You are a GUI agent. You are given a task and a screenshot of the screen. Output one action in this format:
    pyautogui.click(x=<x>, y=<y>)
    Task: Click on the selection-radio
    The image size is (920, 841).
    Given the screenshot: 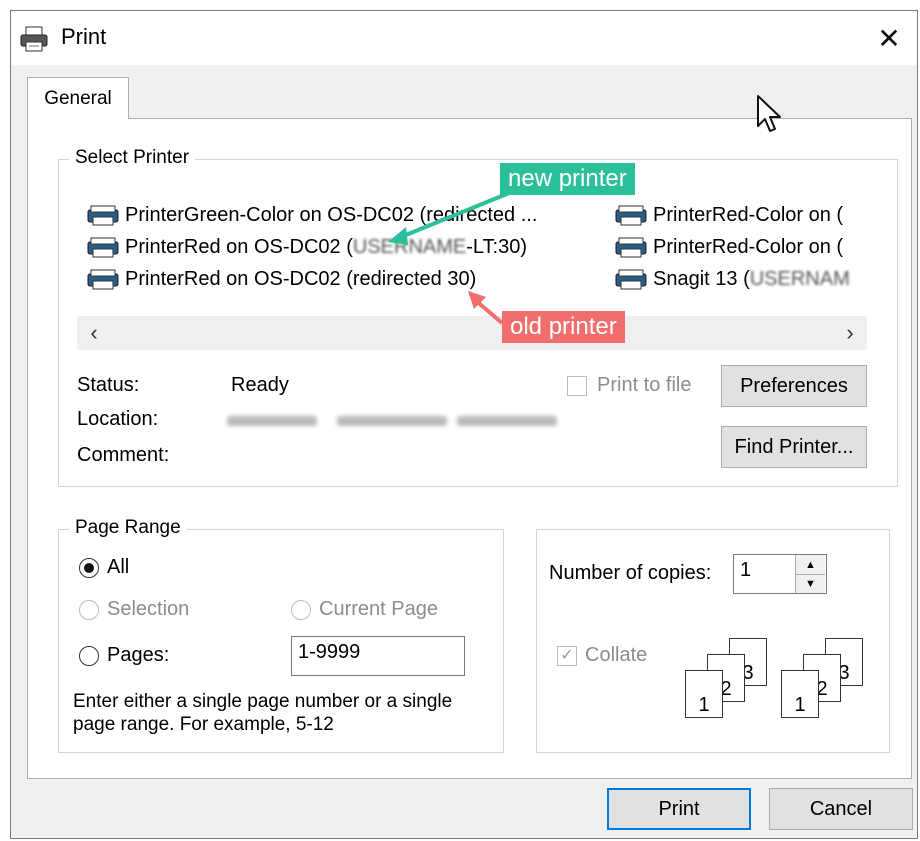 What is the action you would take?
    pyautogui.click(x=89, y=610)
    